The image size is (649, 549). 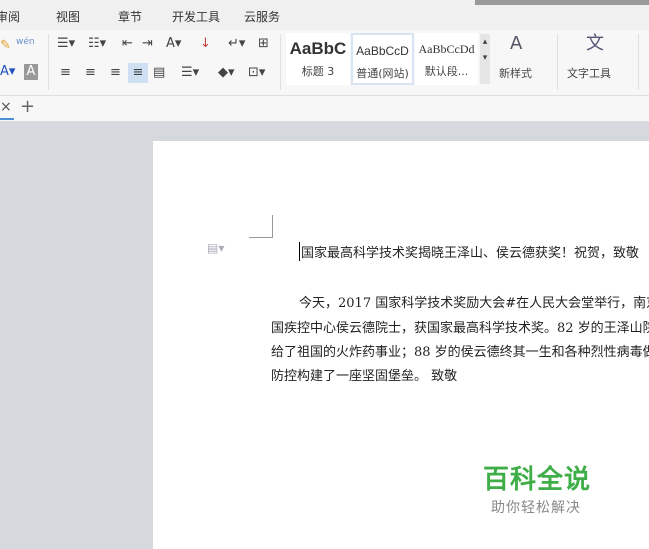 I want to click on style-label: 标题 3, so click(x=318, y=71).